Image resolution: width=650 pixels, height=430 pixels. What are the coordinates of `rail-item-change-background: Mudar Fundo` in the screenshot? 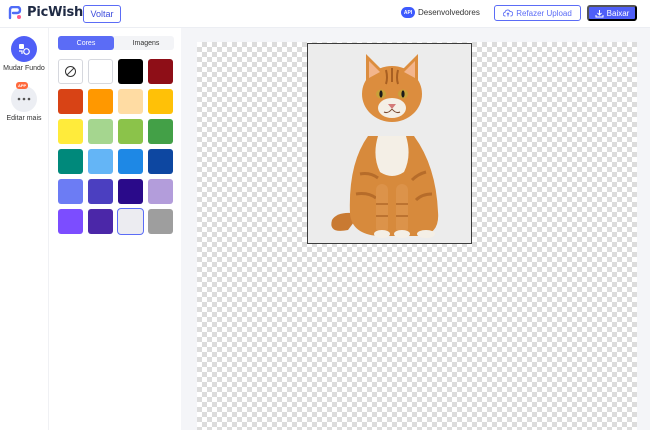 It's located at (24, 54).